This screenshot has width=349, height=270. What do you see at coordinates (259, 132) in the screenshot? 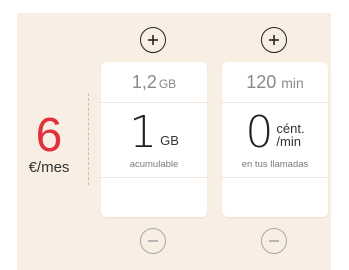
I see `calls-main-value: 0` at bounding box center [259, 132].